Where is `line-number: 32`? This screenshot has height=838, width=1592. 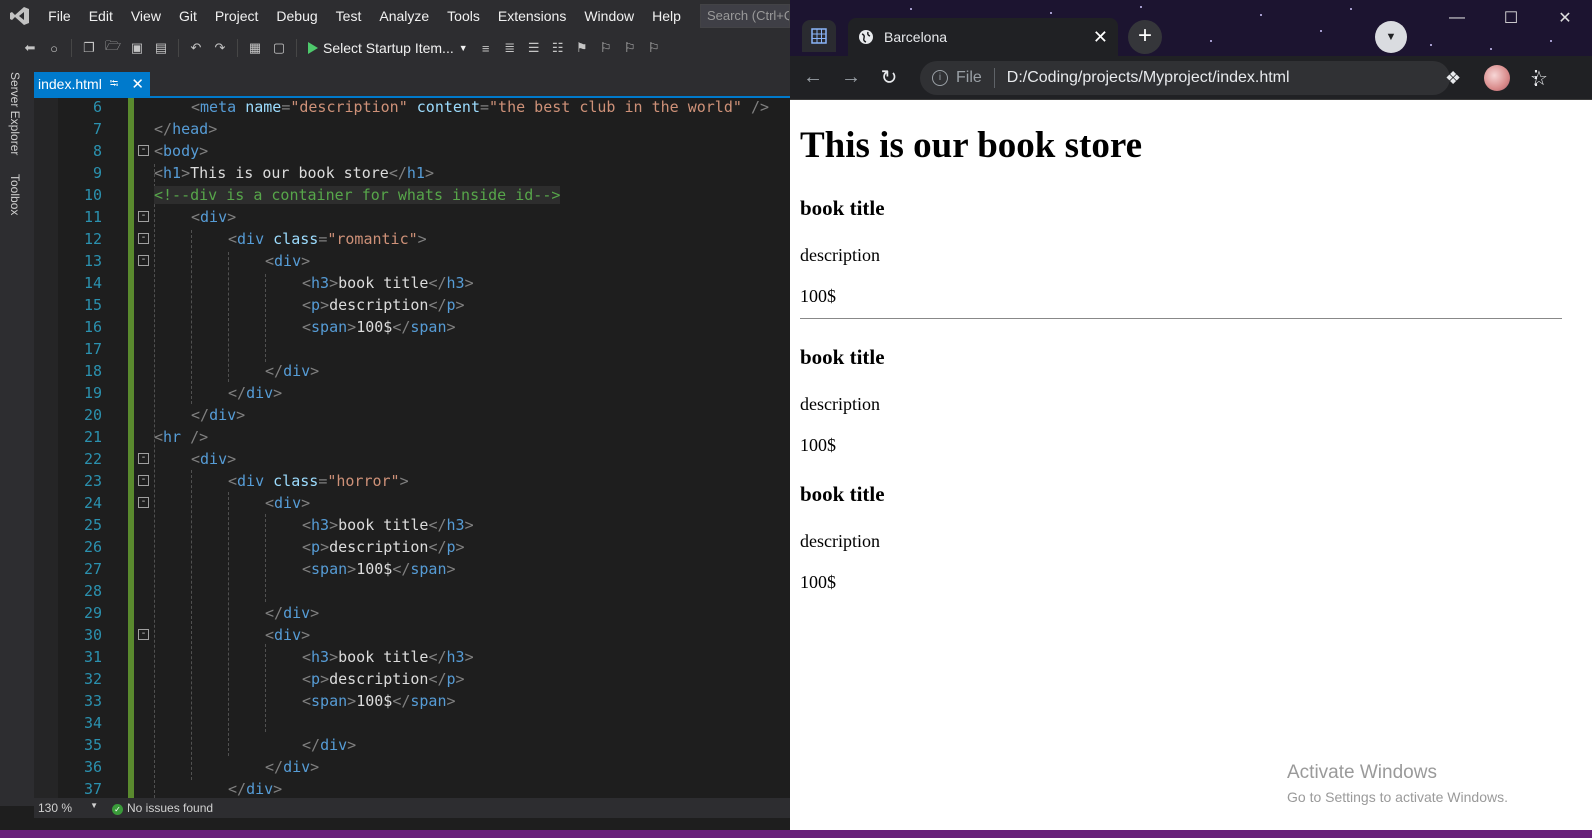 line-number: 32 is located at coordinates (92, 679).